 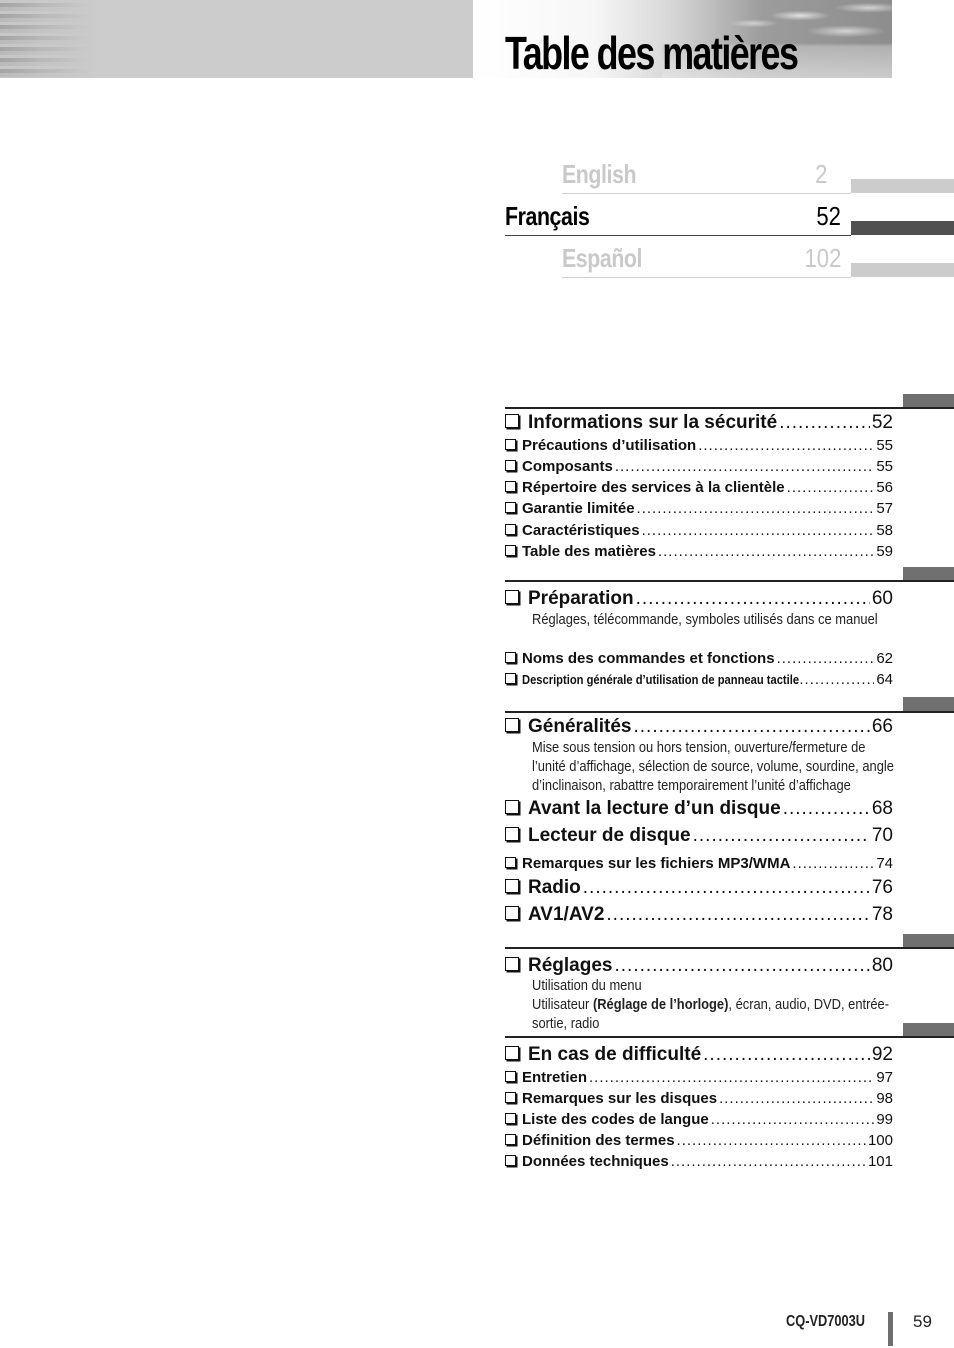 I want to click on description-text: Utilisateur, so click(x=562, y=1004).